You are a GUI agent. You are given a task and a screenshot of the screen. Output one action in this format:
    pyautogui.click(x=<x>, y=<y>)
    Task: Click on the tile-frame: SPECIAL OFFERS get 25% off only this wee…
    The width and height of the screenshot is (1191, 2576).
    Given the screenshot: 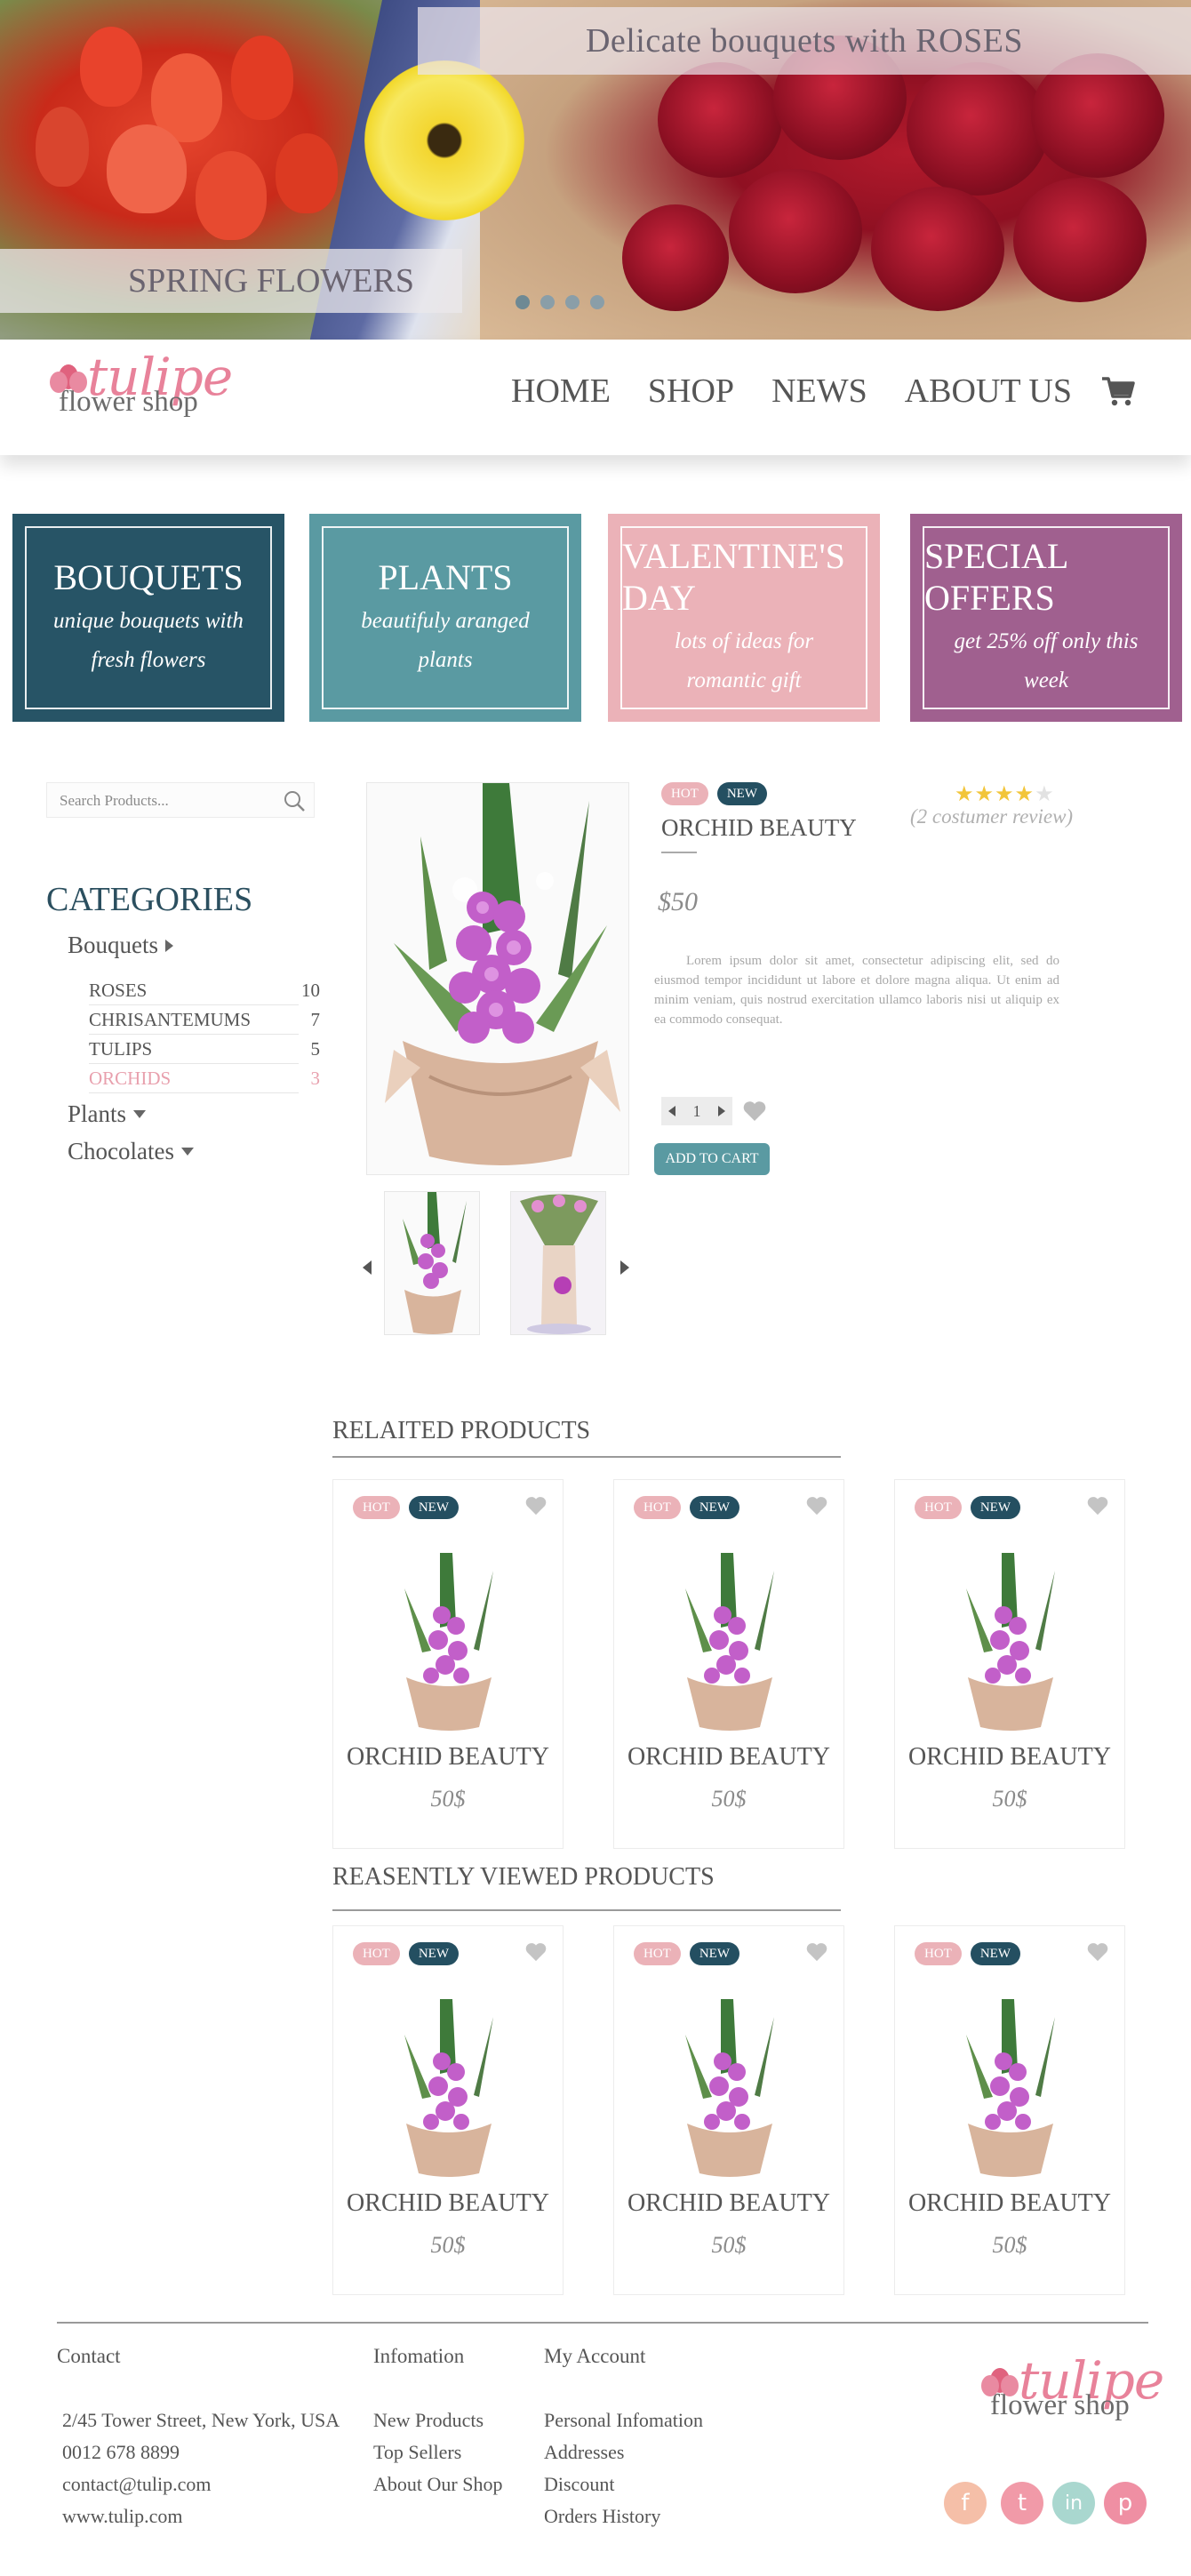 What is the action you would take?
    pyautogui.click(x=1046, y=617)
    